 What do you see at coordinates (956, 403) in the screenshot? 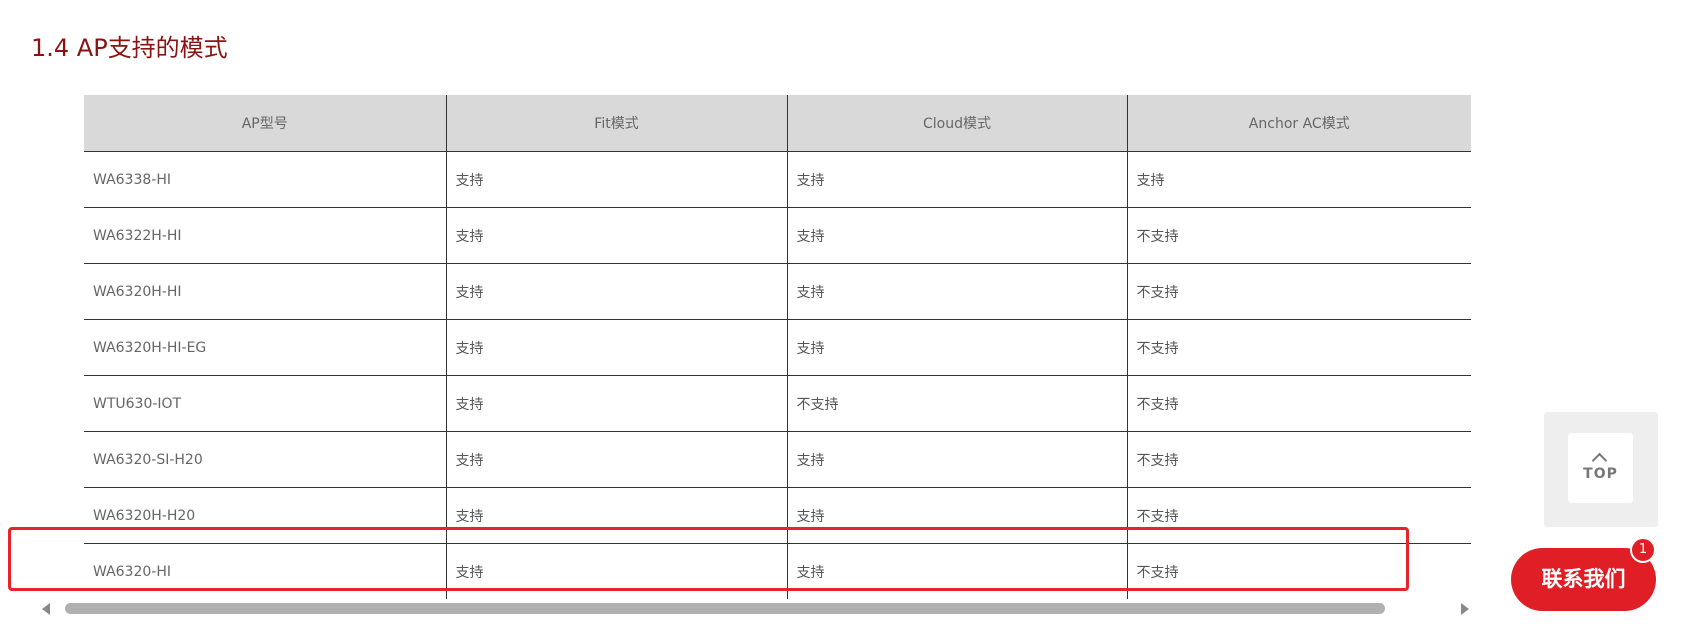
I see `cell-cloud: 不支持` at bounding box center [956, 403].